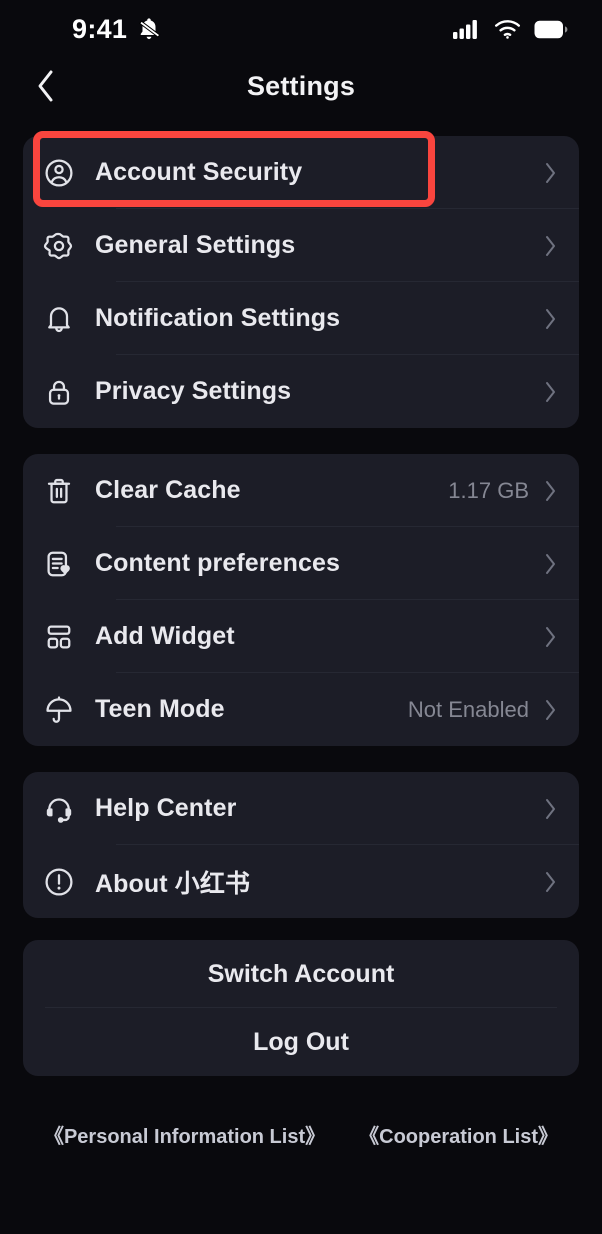  I want to click on headset-icon, so click(69, 809).